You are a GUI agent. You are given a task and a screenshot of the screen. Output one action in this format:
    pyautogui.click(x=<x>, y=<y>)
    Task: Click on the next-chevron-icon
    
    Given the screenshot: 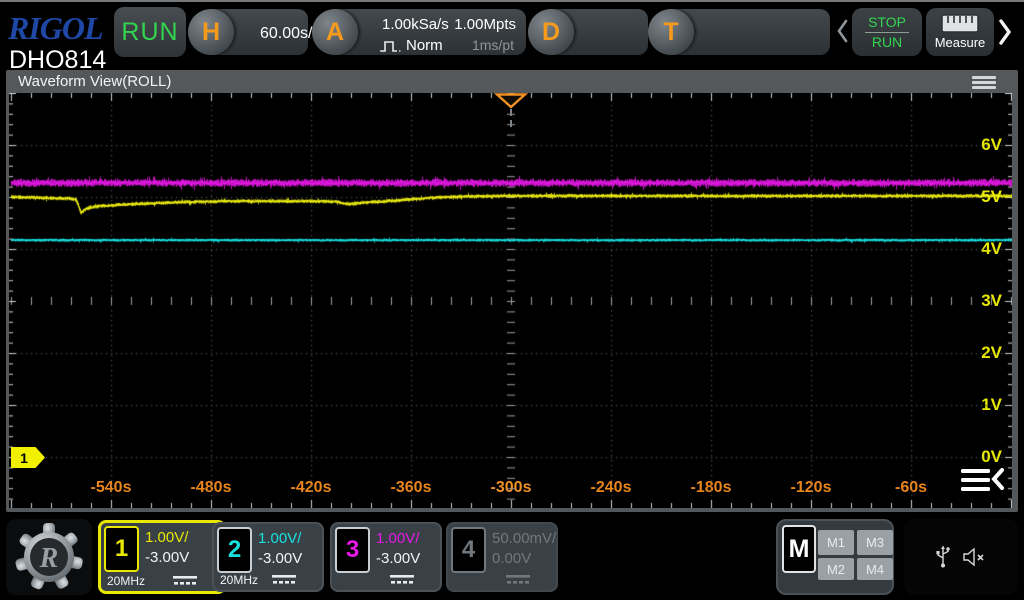 What is the action you would take?
    pyautogui.click(x=1005, y=32)
    